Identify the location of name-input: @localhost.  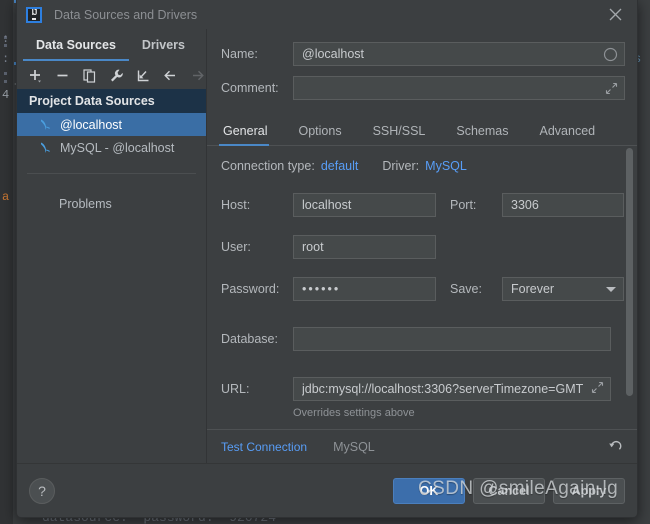
(459, 54).